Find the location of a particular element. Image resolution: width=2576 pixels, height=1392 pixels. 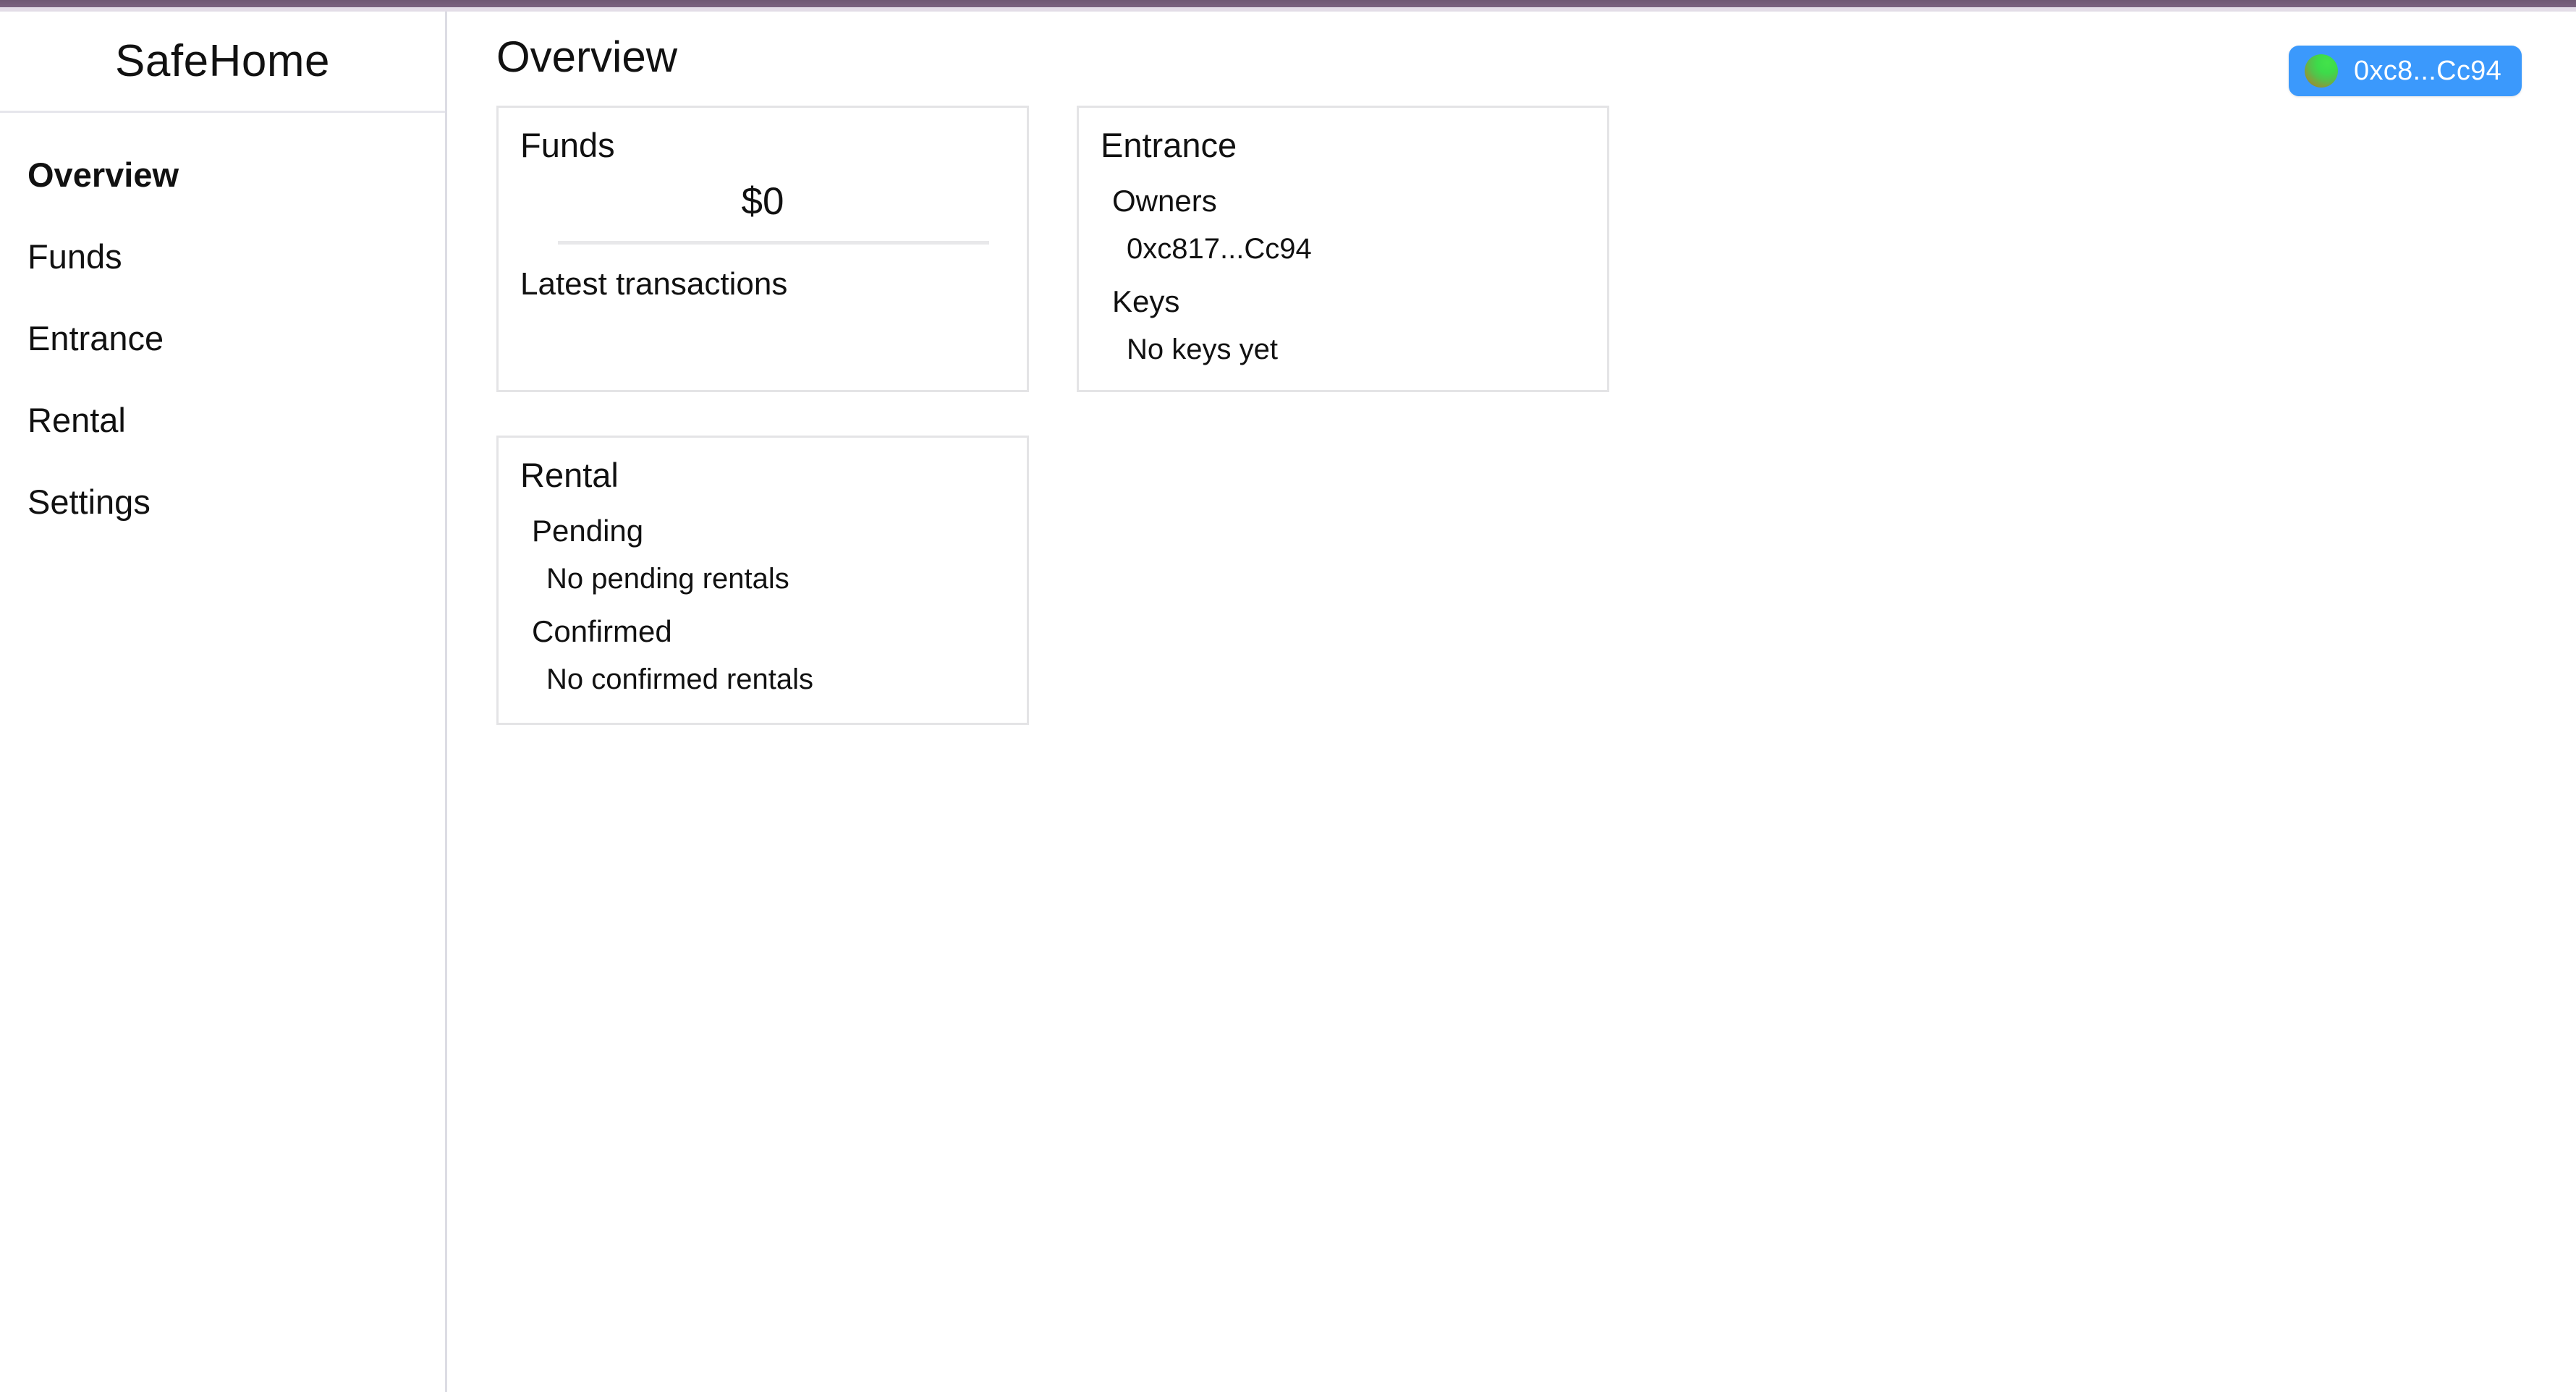

wallet-avatar-icon is located at coordinates (2322, 71).